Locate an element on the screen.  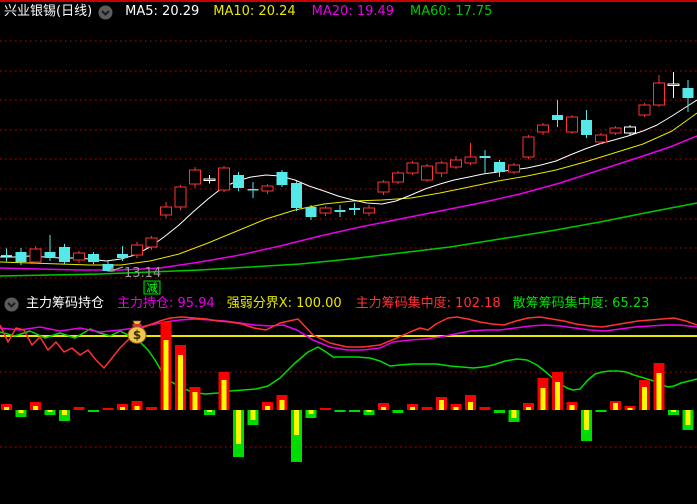
stat-zhuli-chicang: 主力持仓: 95.94 is located at coordinates (166, 303).